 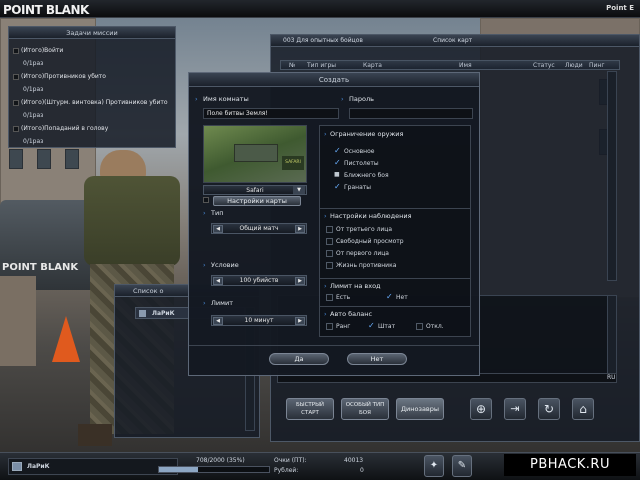 I want to click on rank-icon, so click(x=17, y=466).